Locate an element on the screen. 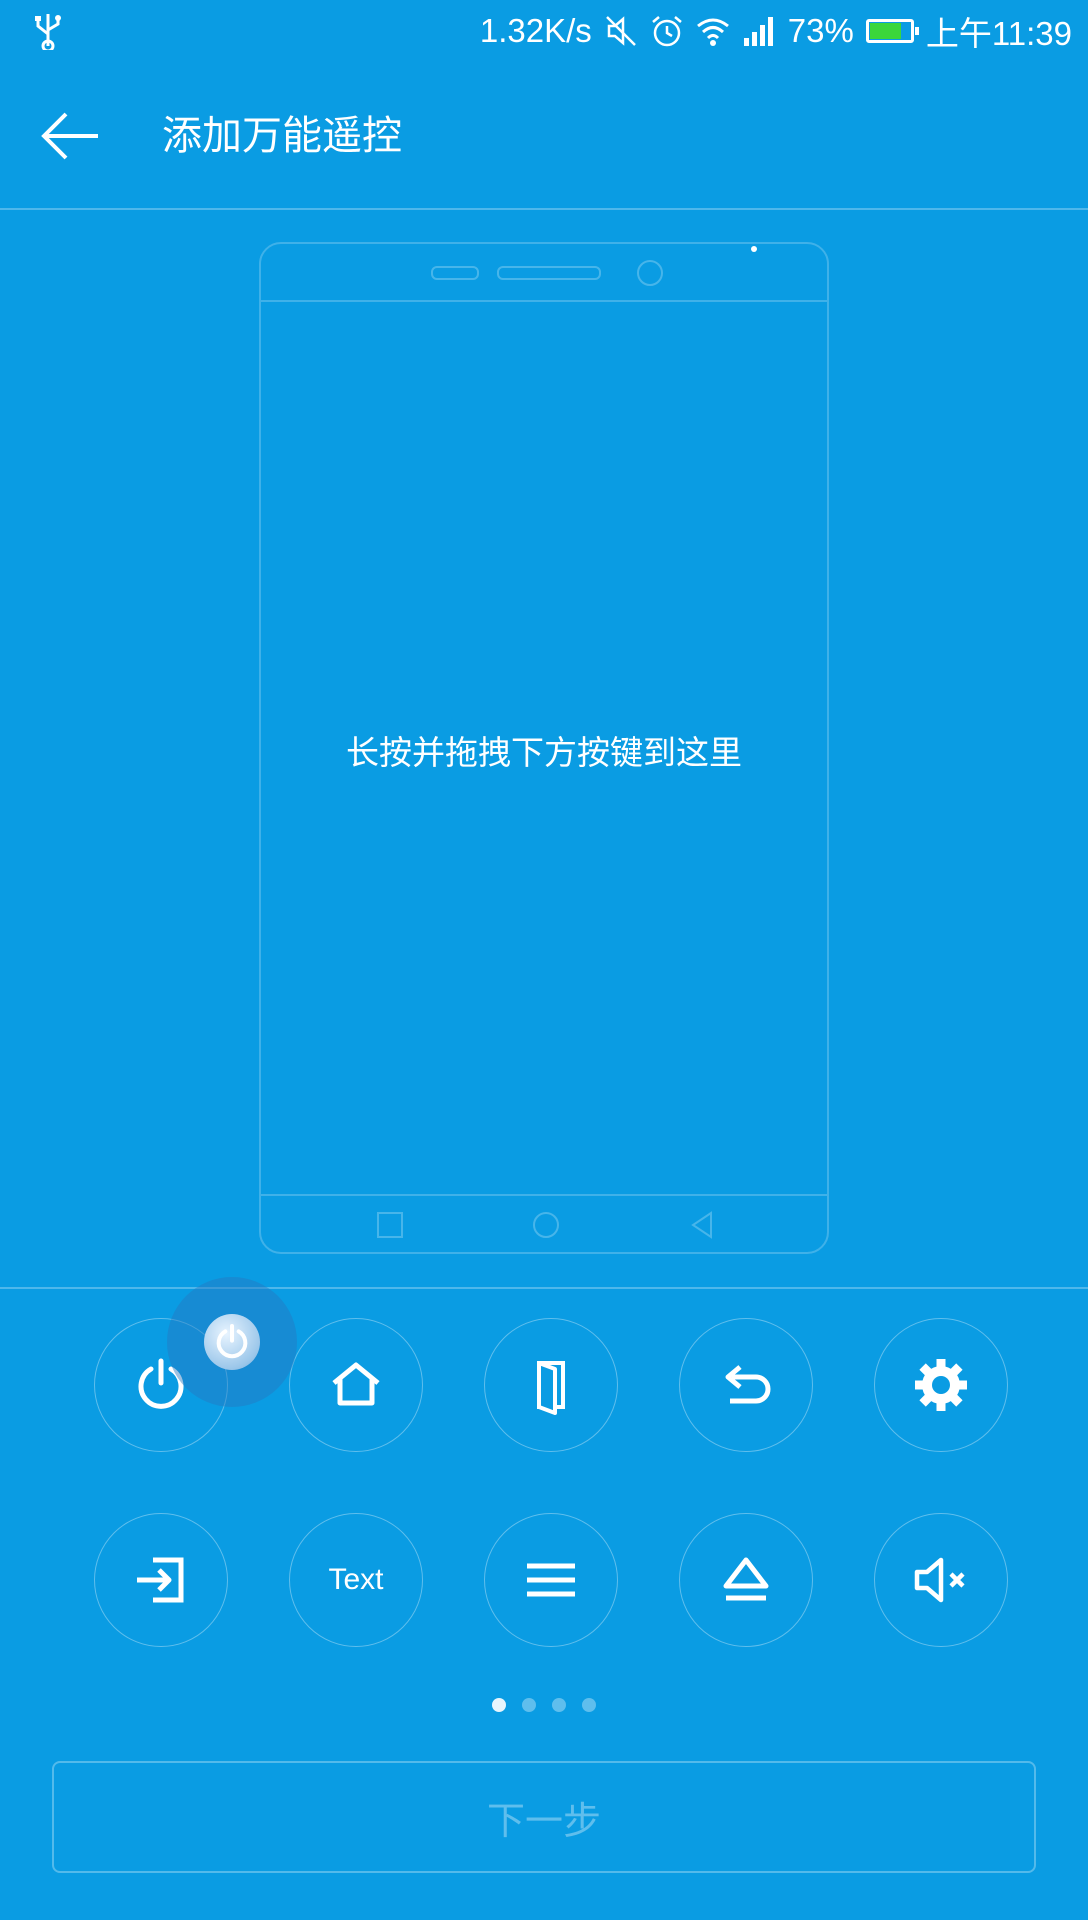 This screenshot has height=1920, width=1088. signal-icon is located at coordinates (758, 31).